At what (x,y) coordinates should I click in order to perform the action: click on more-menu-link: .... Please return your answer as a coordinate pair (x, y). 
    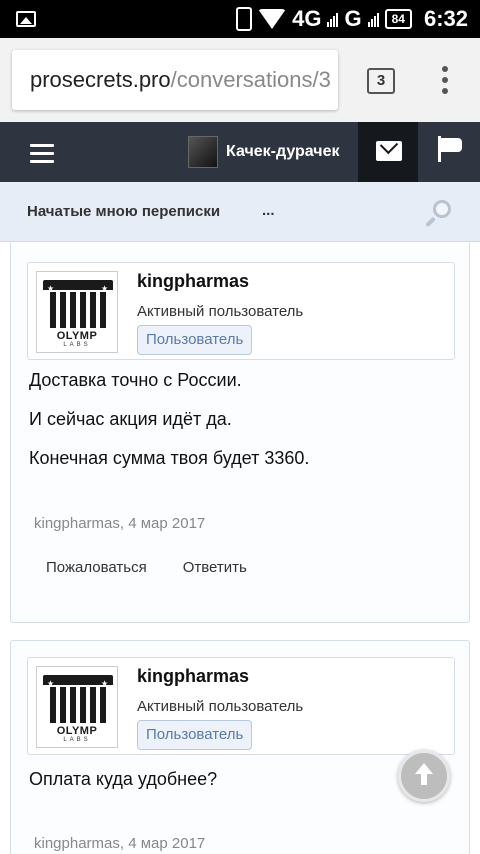
    Looking at the image, I should click on (268, 211).